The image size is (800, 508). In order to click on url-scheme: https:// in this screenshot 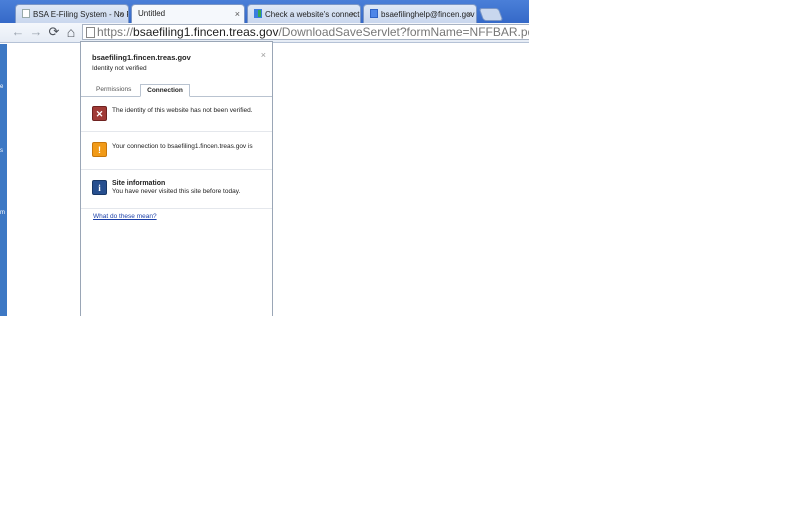, I will do `click(115, 32)`.